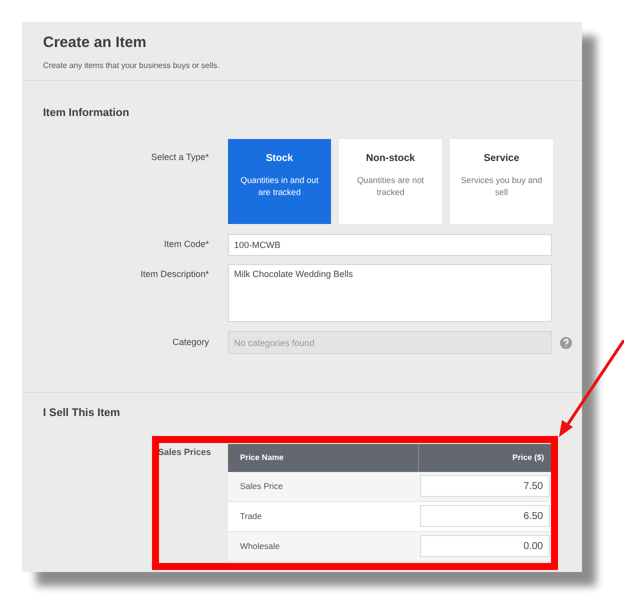 The height and width of the screenshot is (616, 624). What do you see at coordinates (260, 546) in the screenshot?
I see `table-cell-text: Wholesale` at bounding box center [260, 546].